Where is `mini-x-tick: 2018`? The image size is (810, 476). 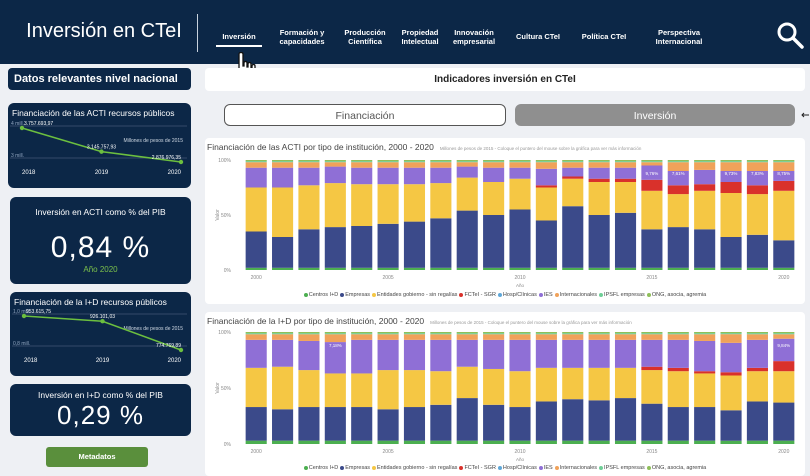
mini-x-tick: 2018 is located at coordinates (31, 361).